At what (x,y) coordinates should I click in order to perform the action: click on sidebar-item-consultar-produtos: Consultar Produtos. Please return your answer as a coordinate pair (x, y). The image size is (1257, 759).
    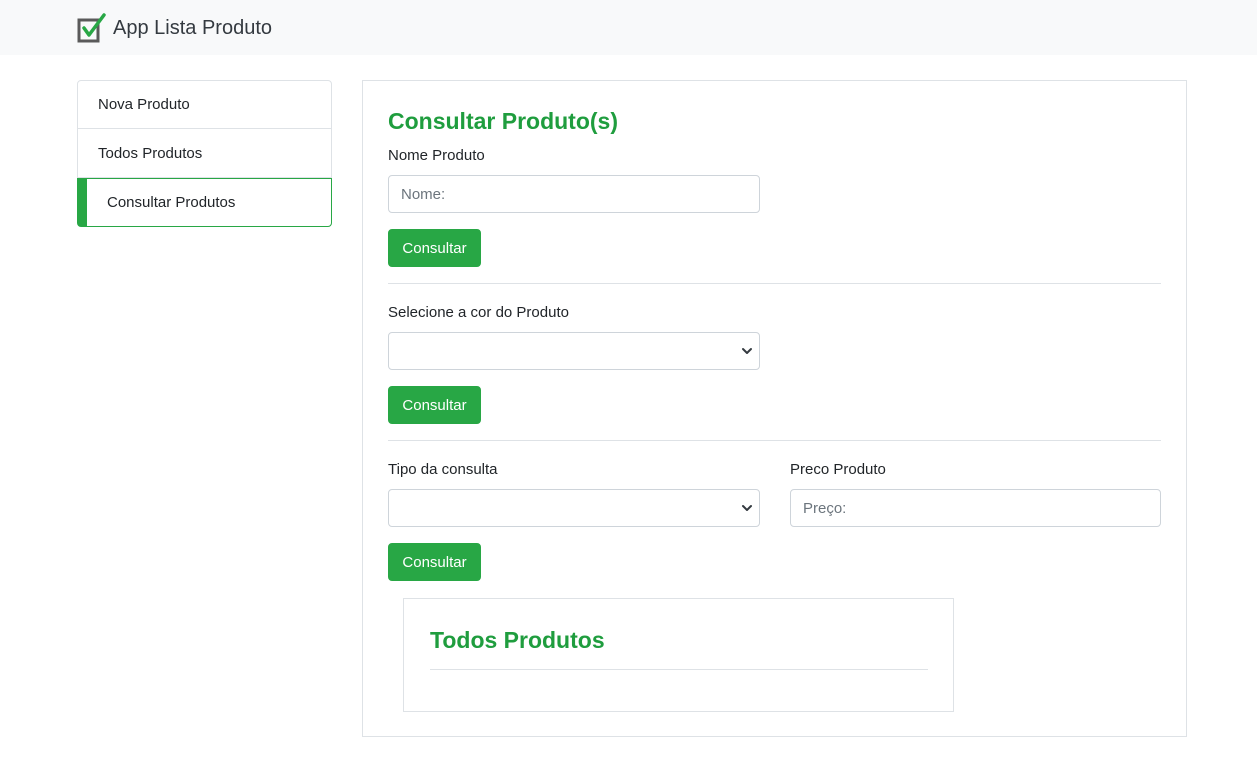
    Looking at the image, I should click on (204, 202).